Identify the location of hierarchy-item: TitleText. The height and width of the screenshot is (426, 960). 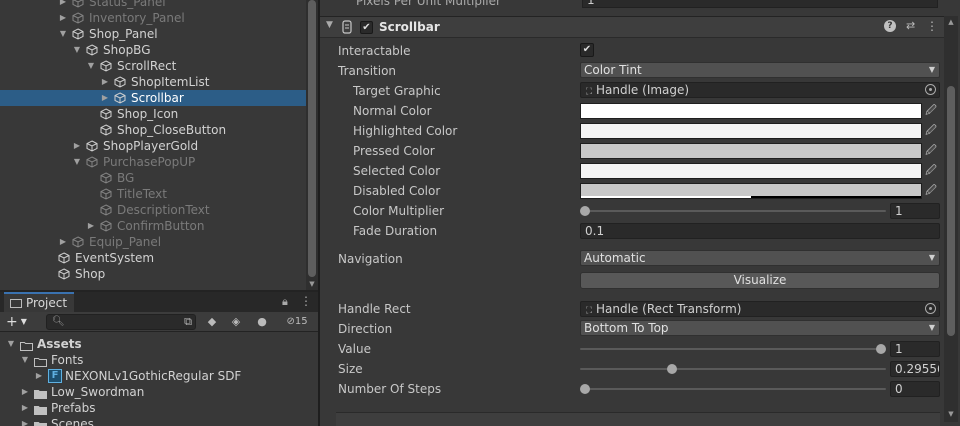
(153, 194).